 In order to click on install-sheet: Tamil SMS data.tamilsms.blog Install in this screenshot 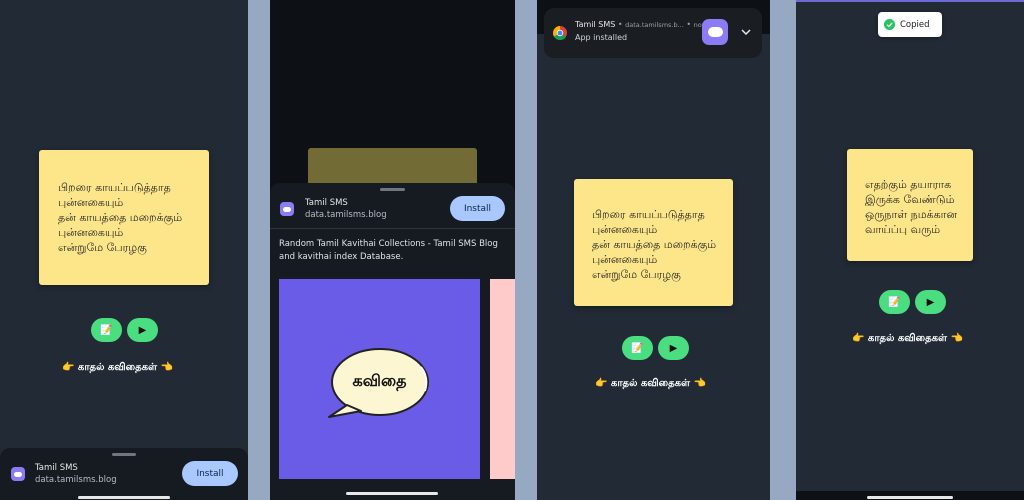, I will do `click(124, 474)`.